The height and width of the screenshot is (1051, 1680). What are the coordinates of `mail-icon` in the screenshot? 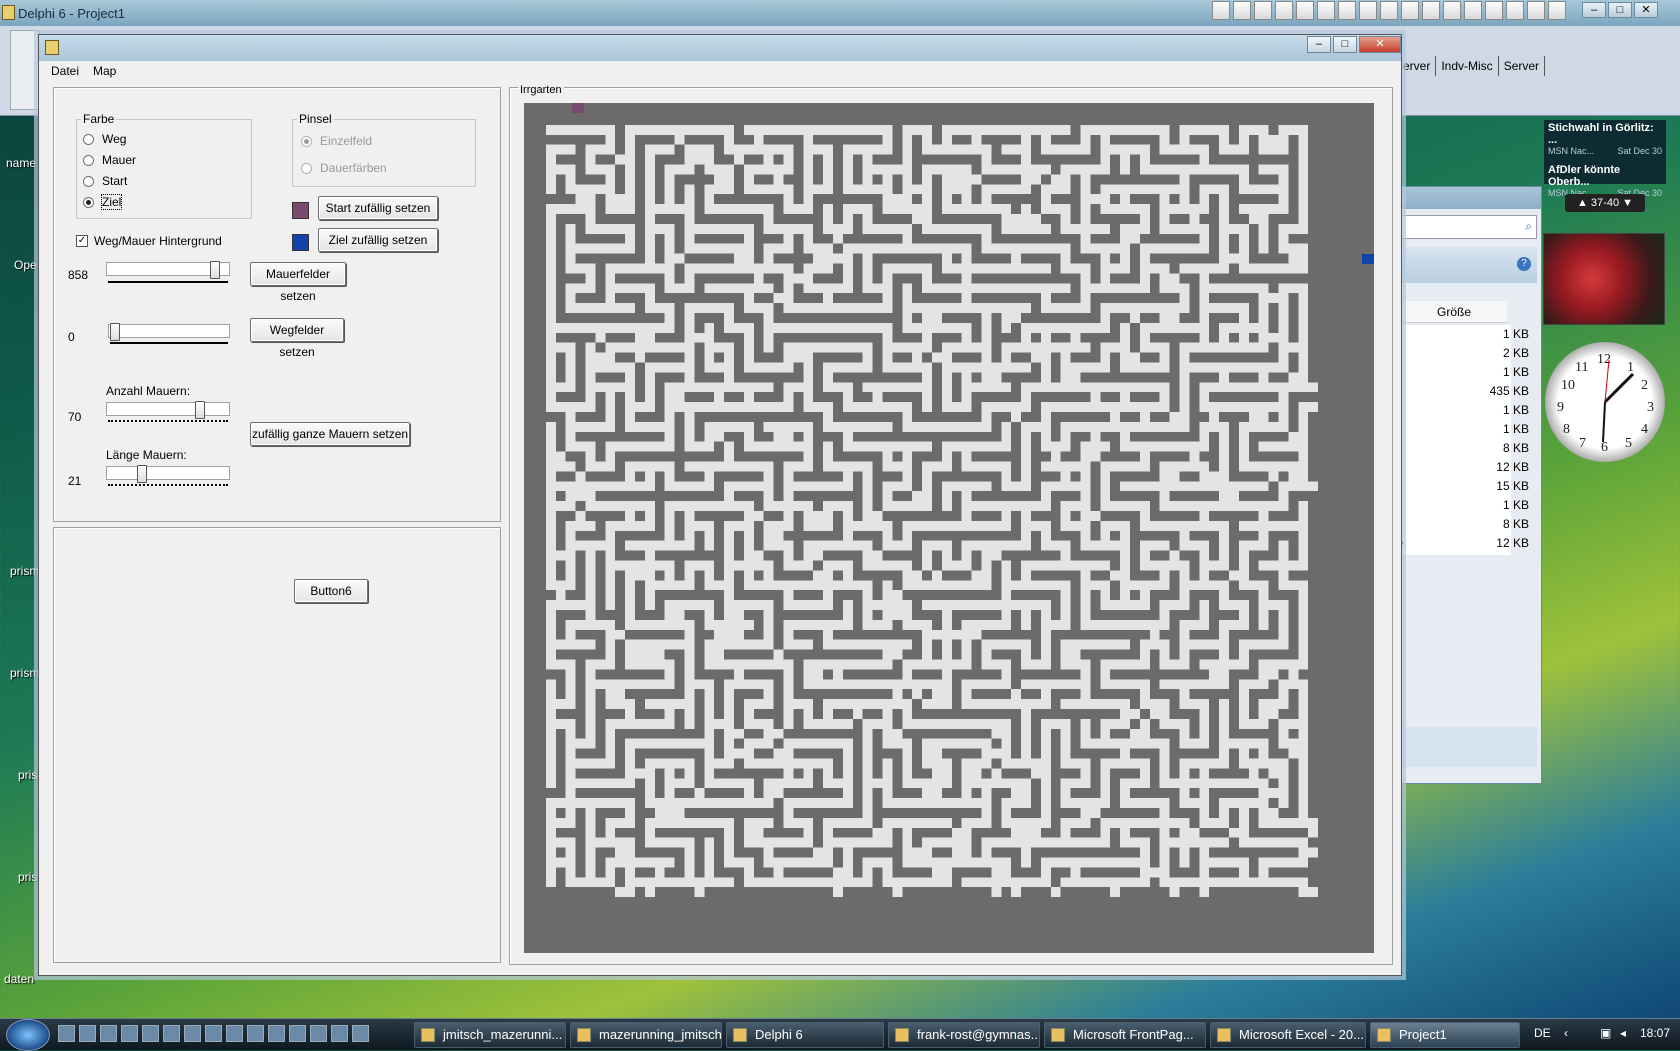 It's located at (1284, 10).